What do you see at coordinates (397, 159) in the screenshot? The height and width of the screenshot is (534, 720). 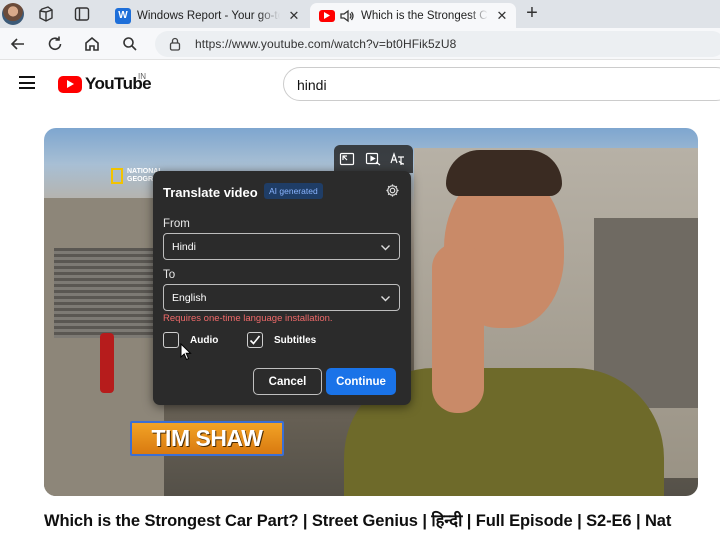 I see `translate-icon` at bounding box center [397, 159].